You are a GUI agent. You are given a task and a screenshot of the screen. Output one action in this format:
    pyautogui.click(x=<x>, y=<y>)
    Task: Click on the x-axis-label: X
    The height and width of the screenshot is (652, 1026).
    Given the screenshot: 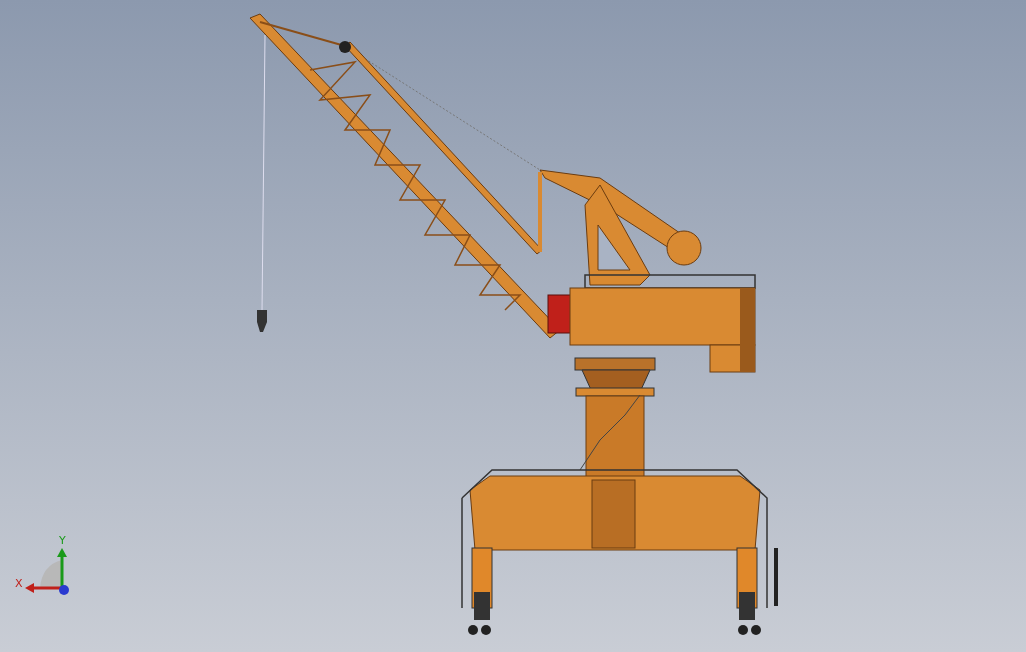 What is the action you would take?
    pyautogui.click(x=19, y=583)
    